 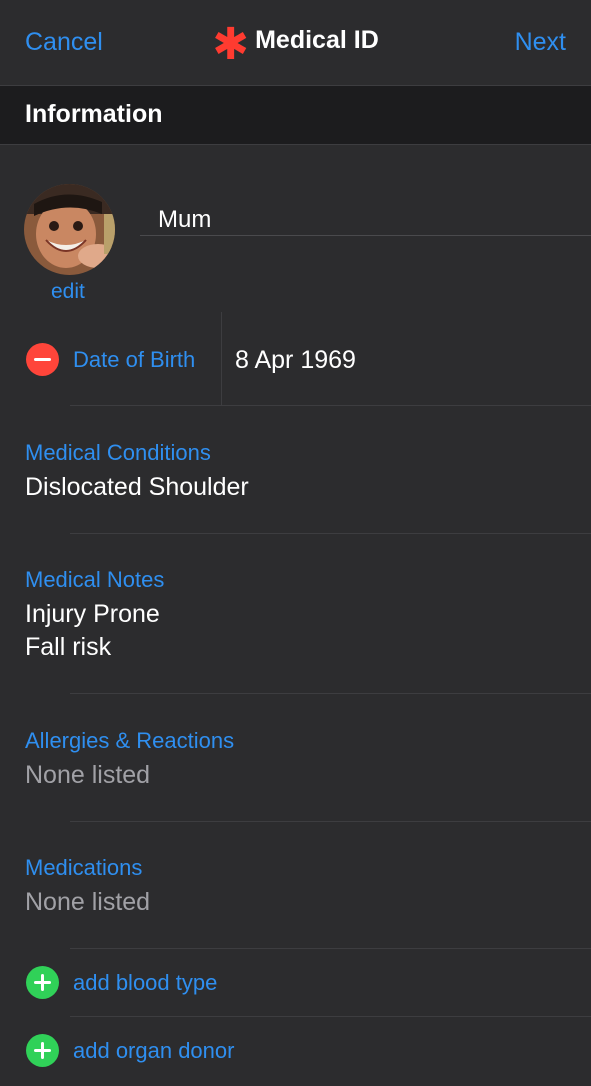 I want to click on medications-field: Medications None listed, so click(x=295, y=885).